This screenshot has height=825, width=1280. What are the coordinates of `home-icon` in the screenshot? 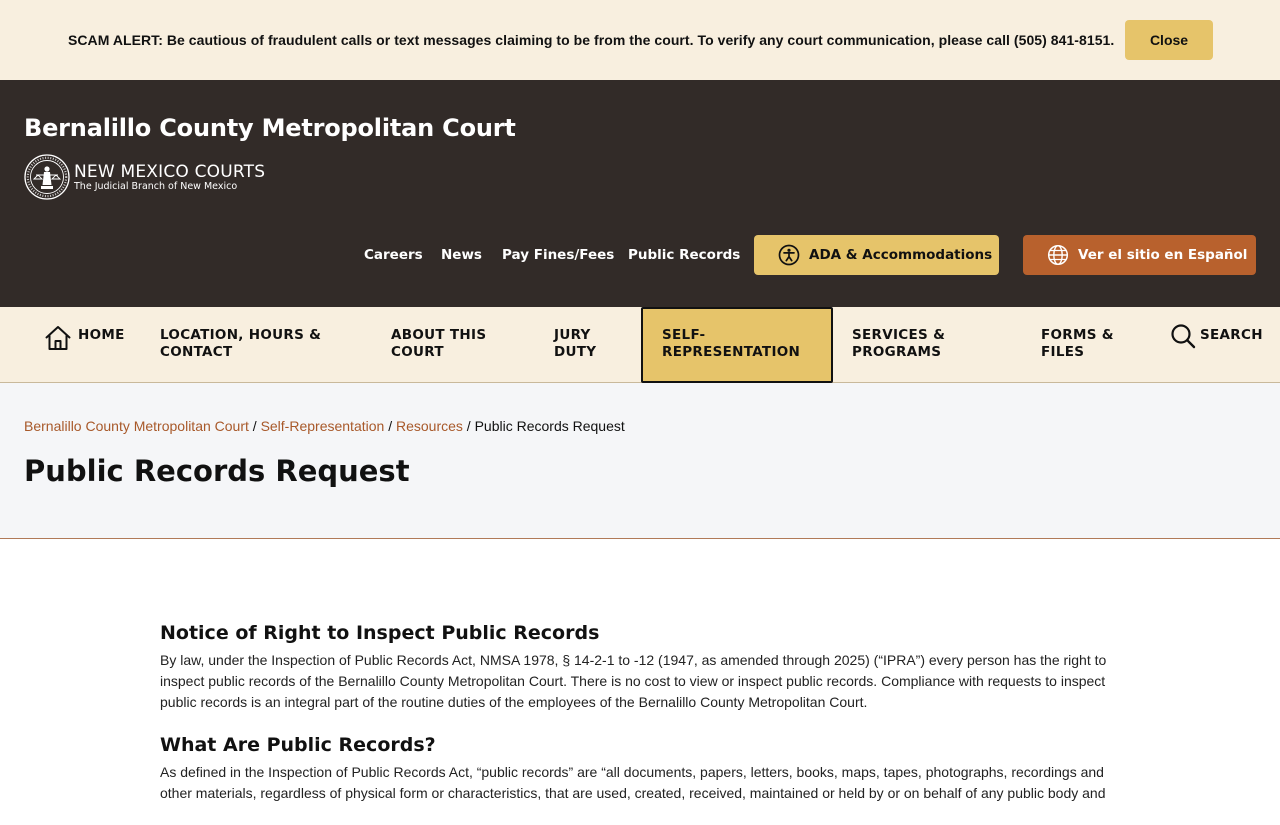 It's located at (58, 338).